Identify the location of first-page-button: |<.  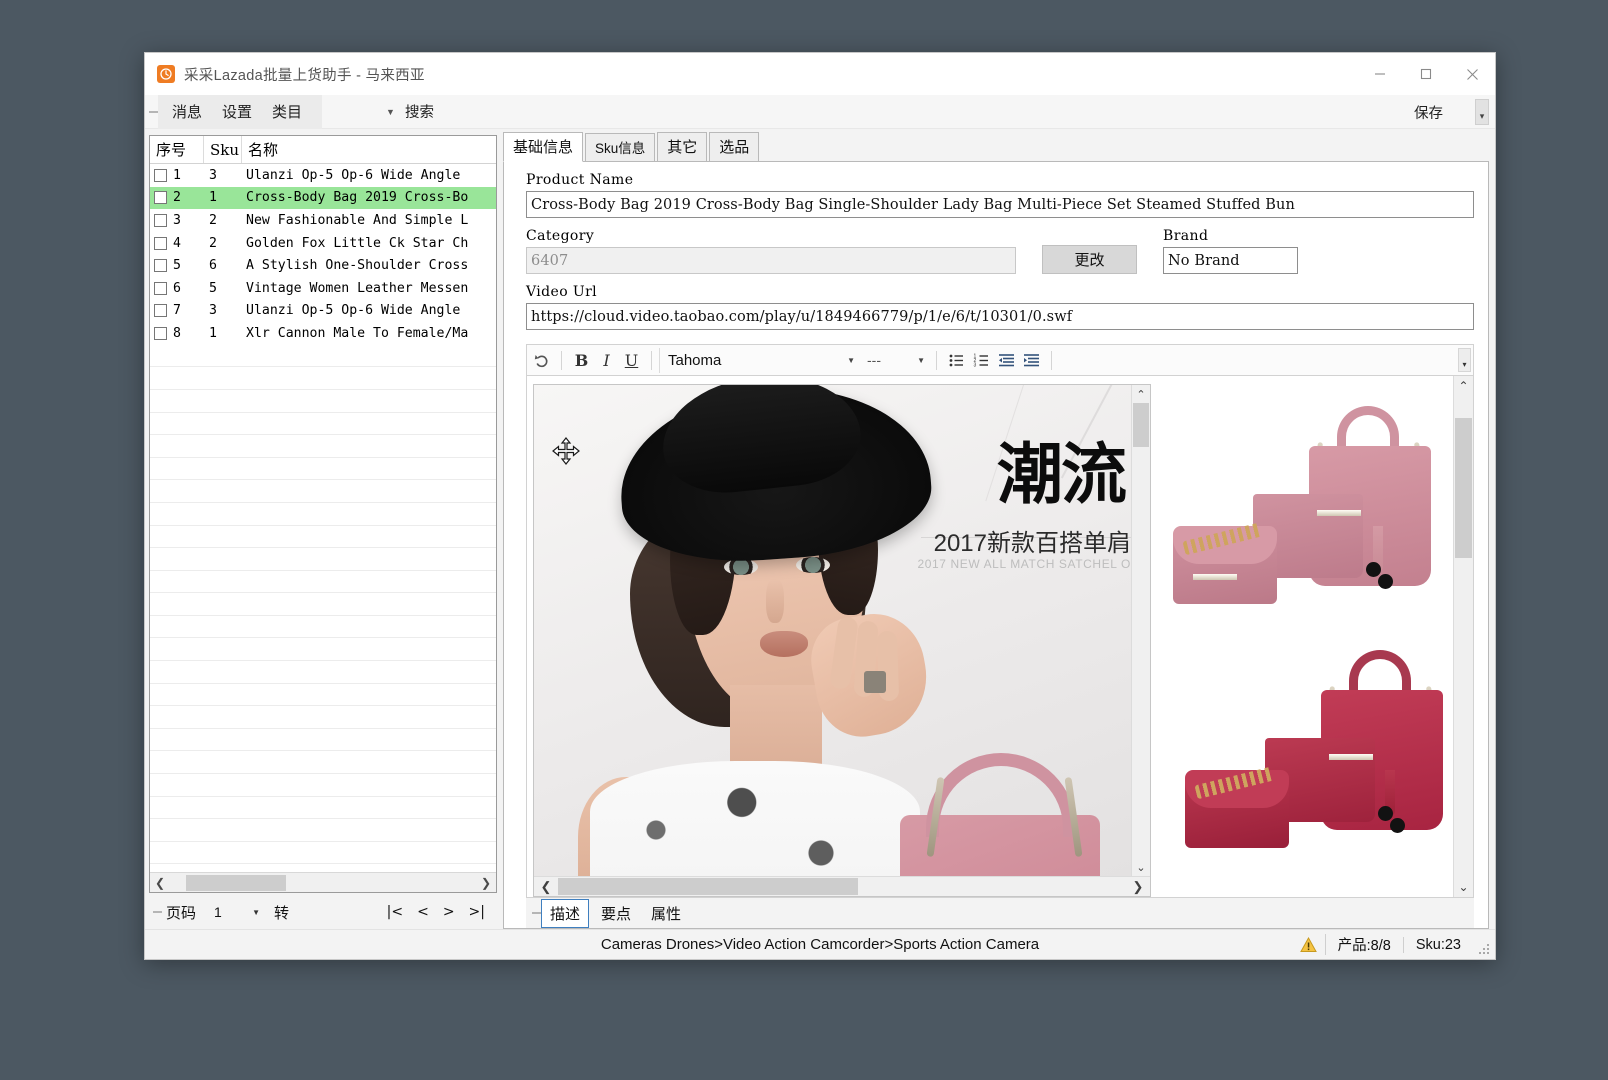
(395, 912).